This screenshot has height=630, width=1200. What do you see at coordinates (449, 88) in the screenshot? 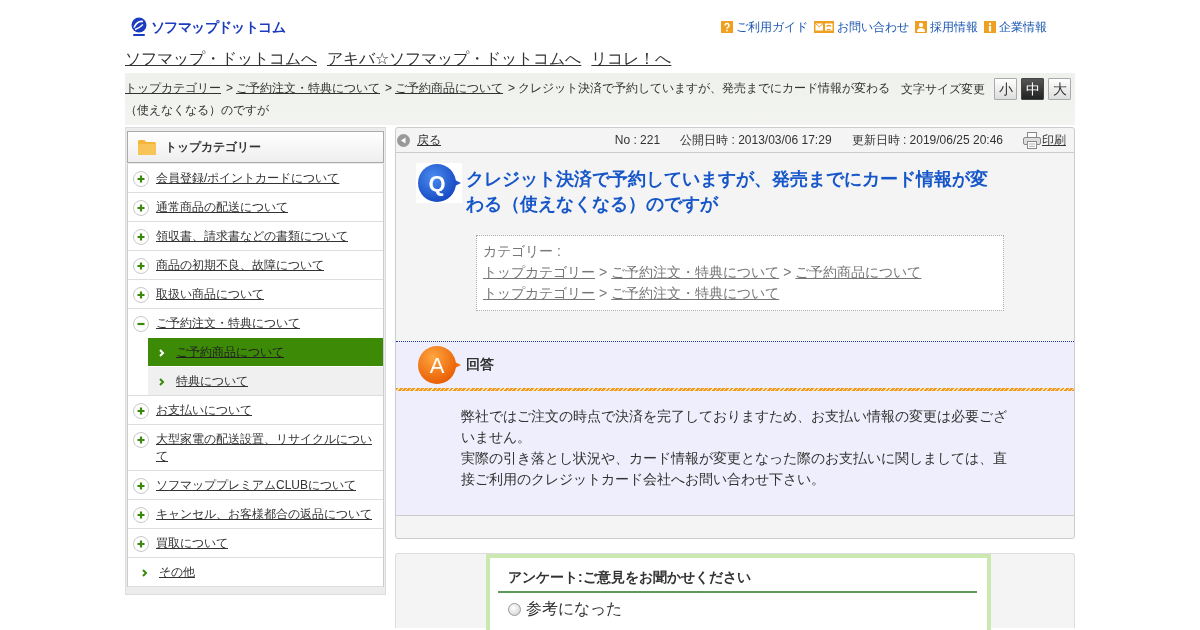
I see `breadcrumb-link: ご予約商品について` at bounding box center [449, 88].